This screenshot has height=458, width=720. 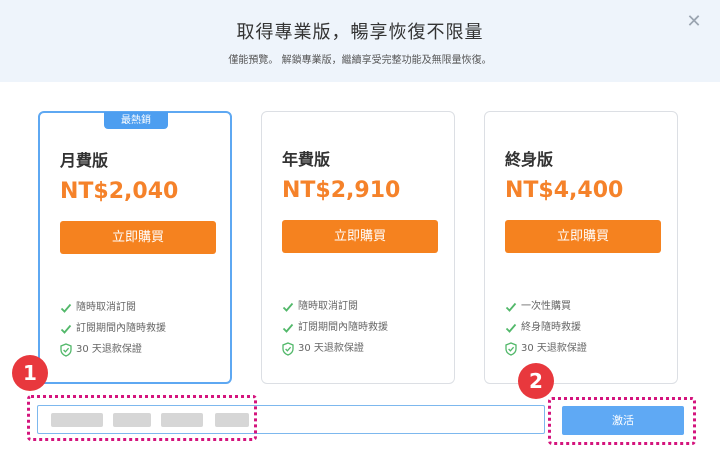 What do you see at coordinates (119, 191) in the screenshot?
I see `plan-price: NT$2,040` at bounding box center [119, 191].